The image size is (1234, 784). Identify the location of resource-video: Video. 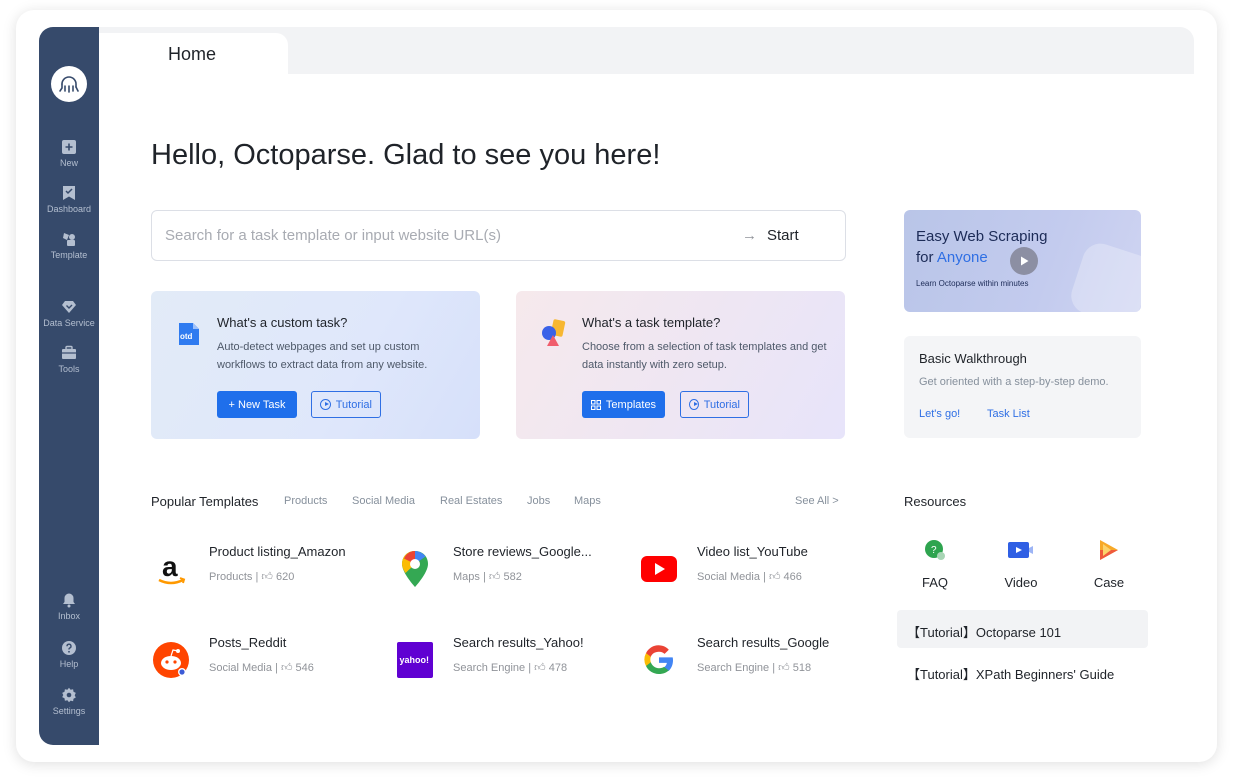
(1021, 563).